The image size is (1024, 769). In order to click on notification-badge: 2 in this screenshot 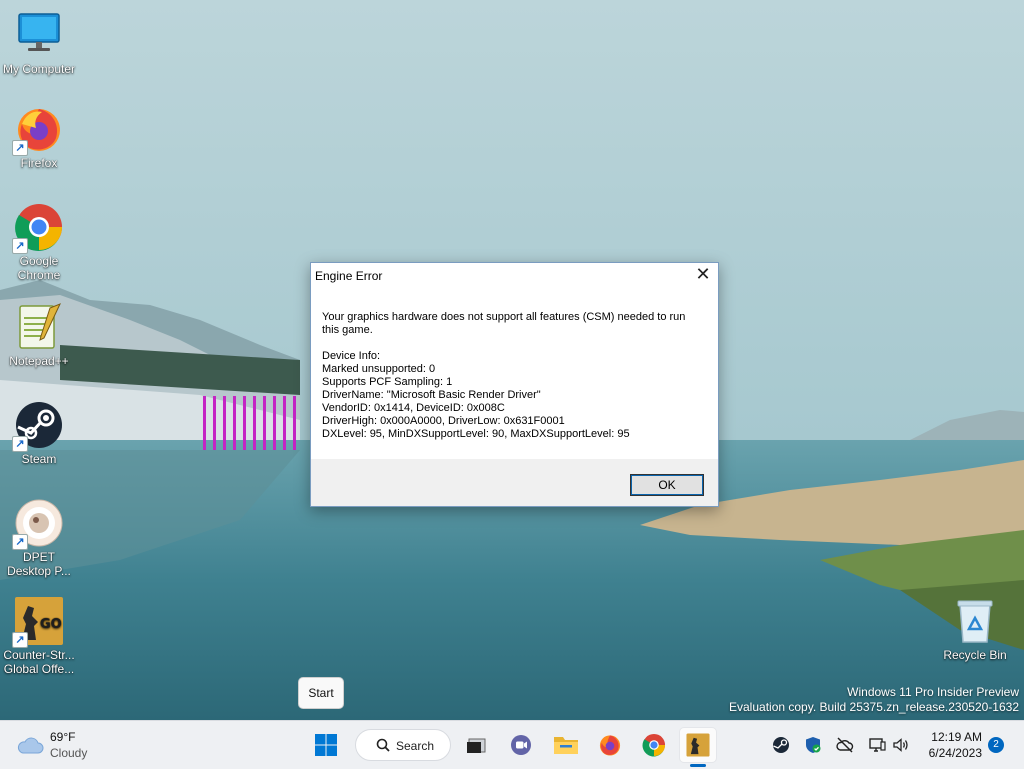, I will do `click(996, 745)`.